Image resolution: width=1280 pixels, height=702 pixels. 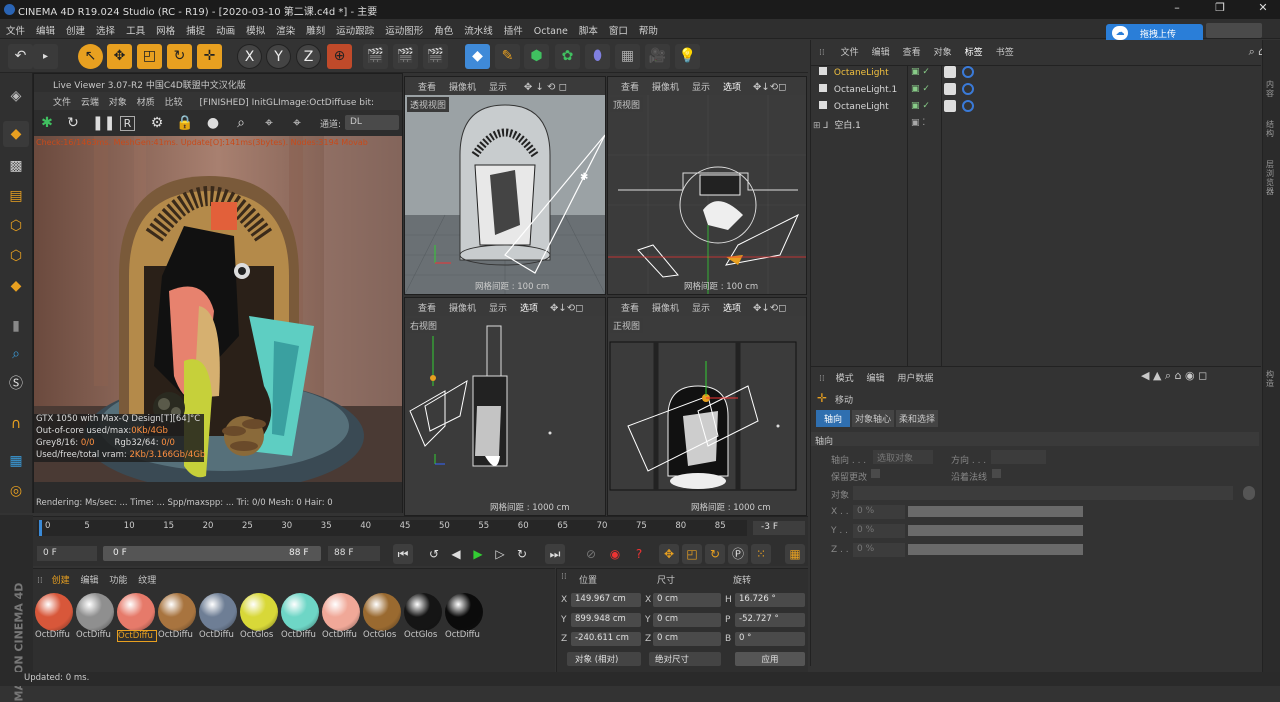 I want to click on frame-range-slider: 0 F 88 F, so click(x=212, y=553).